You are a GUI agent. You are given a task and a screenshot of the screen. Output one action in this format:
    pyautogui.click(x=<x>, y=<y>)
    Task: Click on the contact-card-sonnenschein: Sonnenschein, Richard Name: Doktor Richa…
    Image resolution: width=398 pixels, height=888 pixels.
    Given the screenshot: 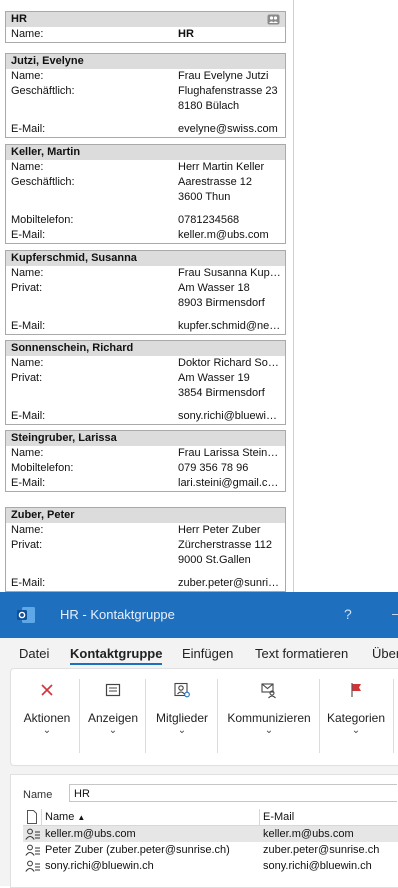 What is the action you would take?
    pyautogui.click(x=145, y=382)
    